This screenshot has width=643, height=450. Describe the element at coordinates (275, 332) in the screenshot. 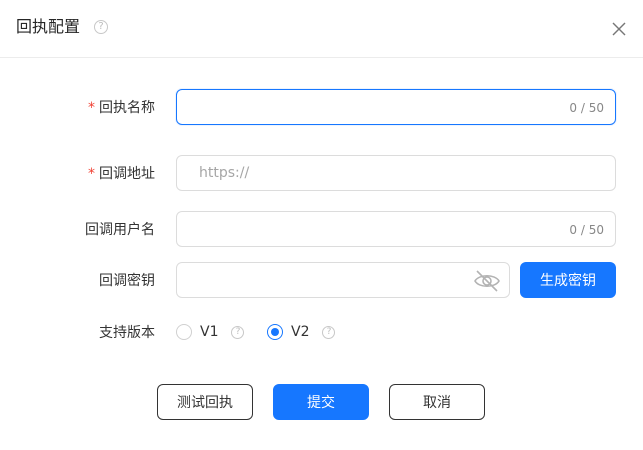

I see `radio-v2-circle` at that location.